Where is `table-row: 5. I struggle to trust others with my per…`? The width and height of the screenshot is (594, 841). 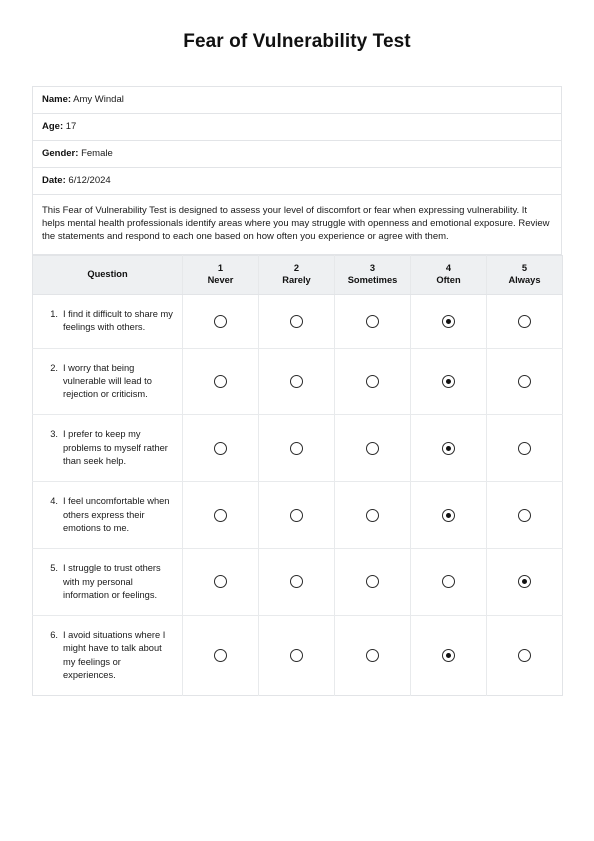 table-row: 5. I struggle to trust others with my per… is located at coordinates (297, 582).